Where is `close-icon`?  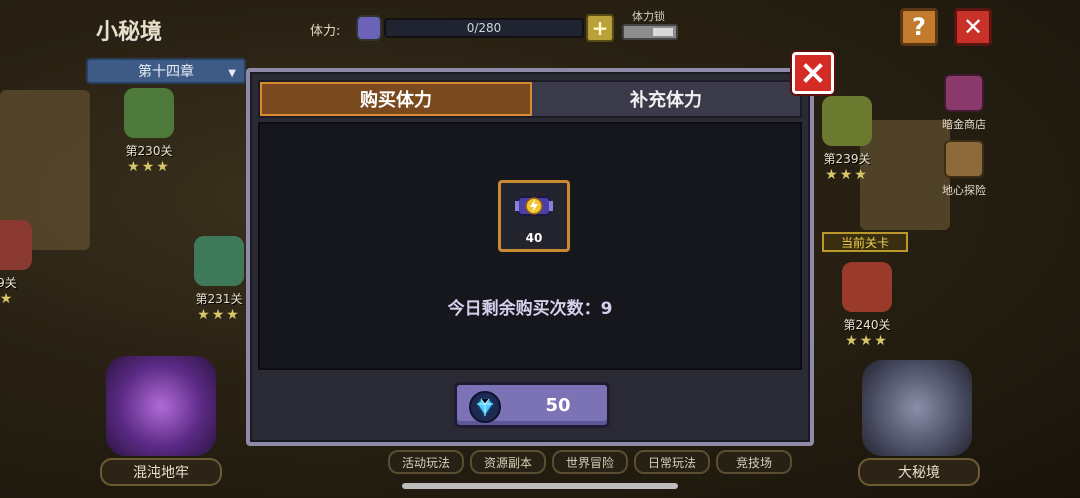 close-icon is located at coordinates (813, 73).